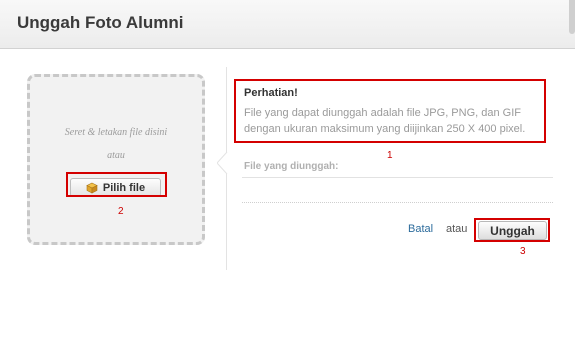  I want to click on scrollbar, so click(572, 17).